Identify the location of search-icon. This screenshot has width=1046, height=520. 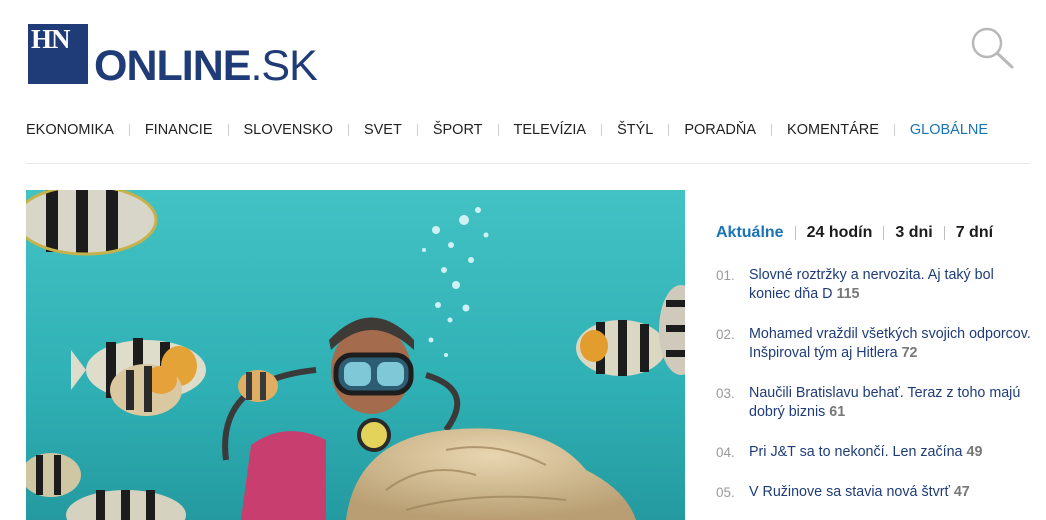
(992, 48).